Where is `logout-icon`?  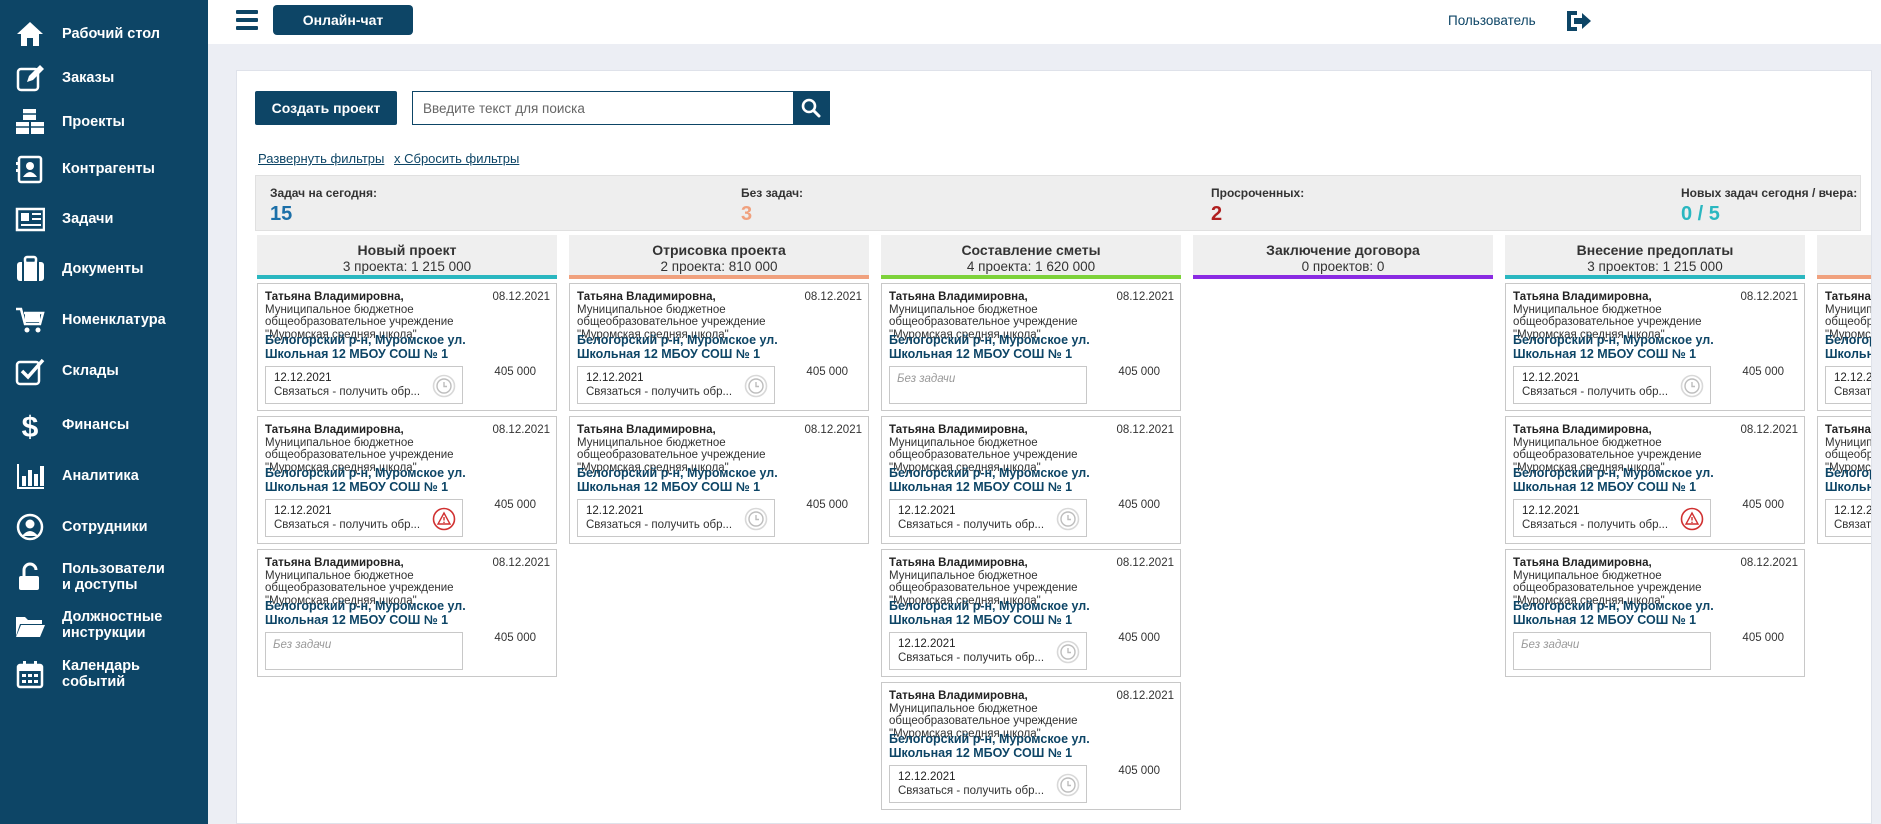 logout-icon is located at coordinates (1578, 21).